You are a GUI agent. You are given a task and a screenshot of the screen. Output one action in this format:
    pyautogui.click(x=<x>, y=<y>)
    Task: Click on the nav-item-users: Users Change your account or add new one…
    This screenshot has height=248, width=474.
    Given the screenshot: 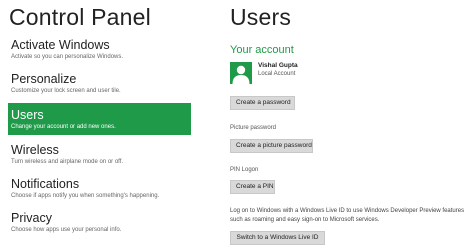 What is the action you would take?
    pyautogui.click(x=99, y=119)
    